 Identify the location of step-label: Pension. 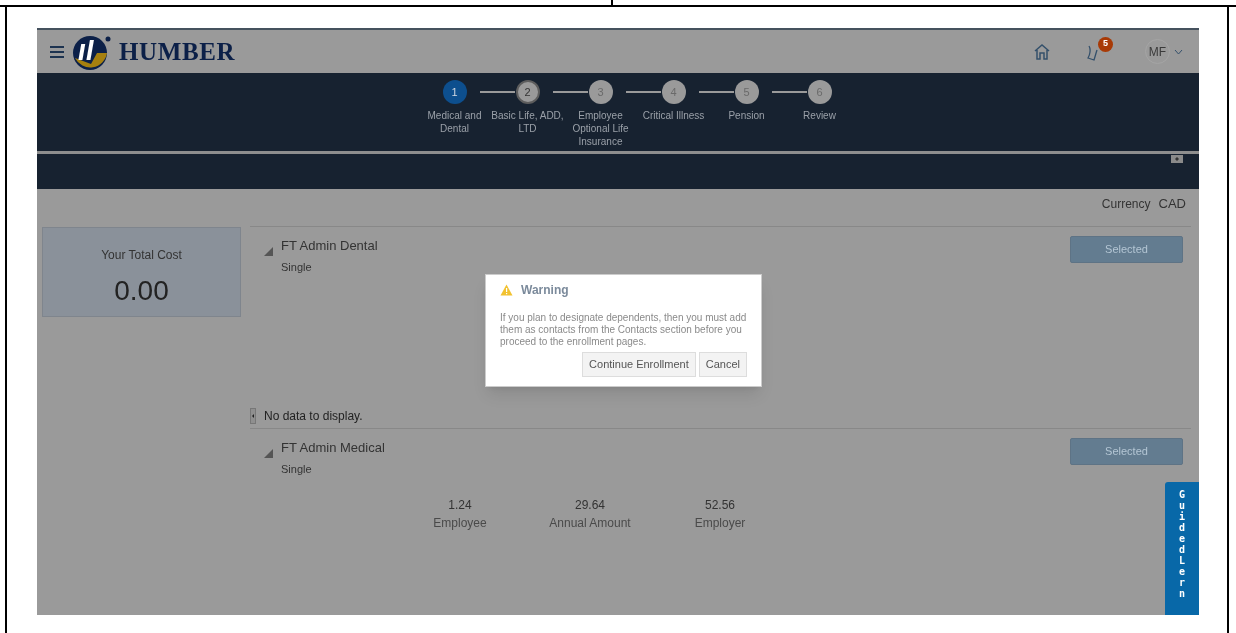
(746, 115).